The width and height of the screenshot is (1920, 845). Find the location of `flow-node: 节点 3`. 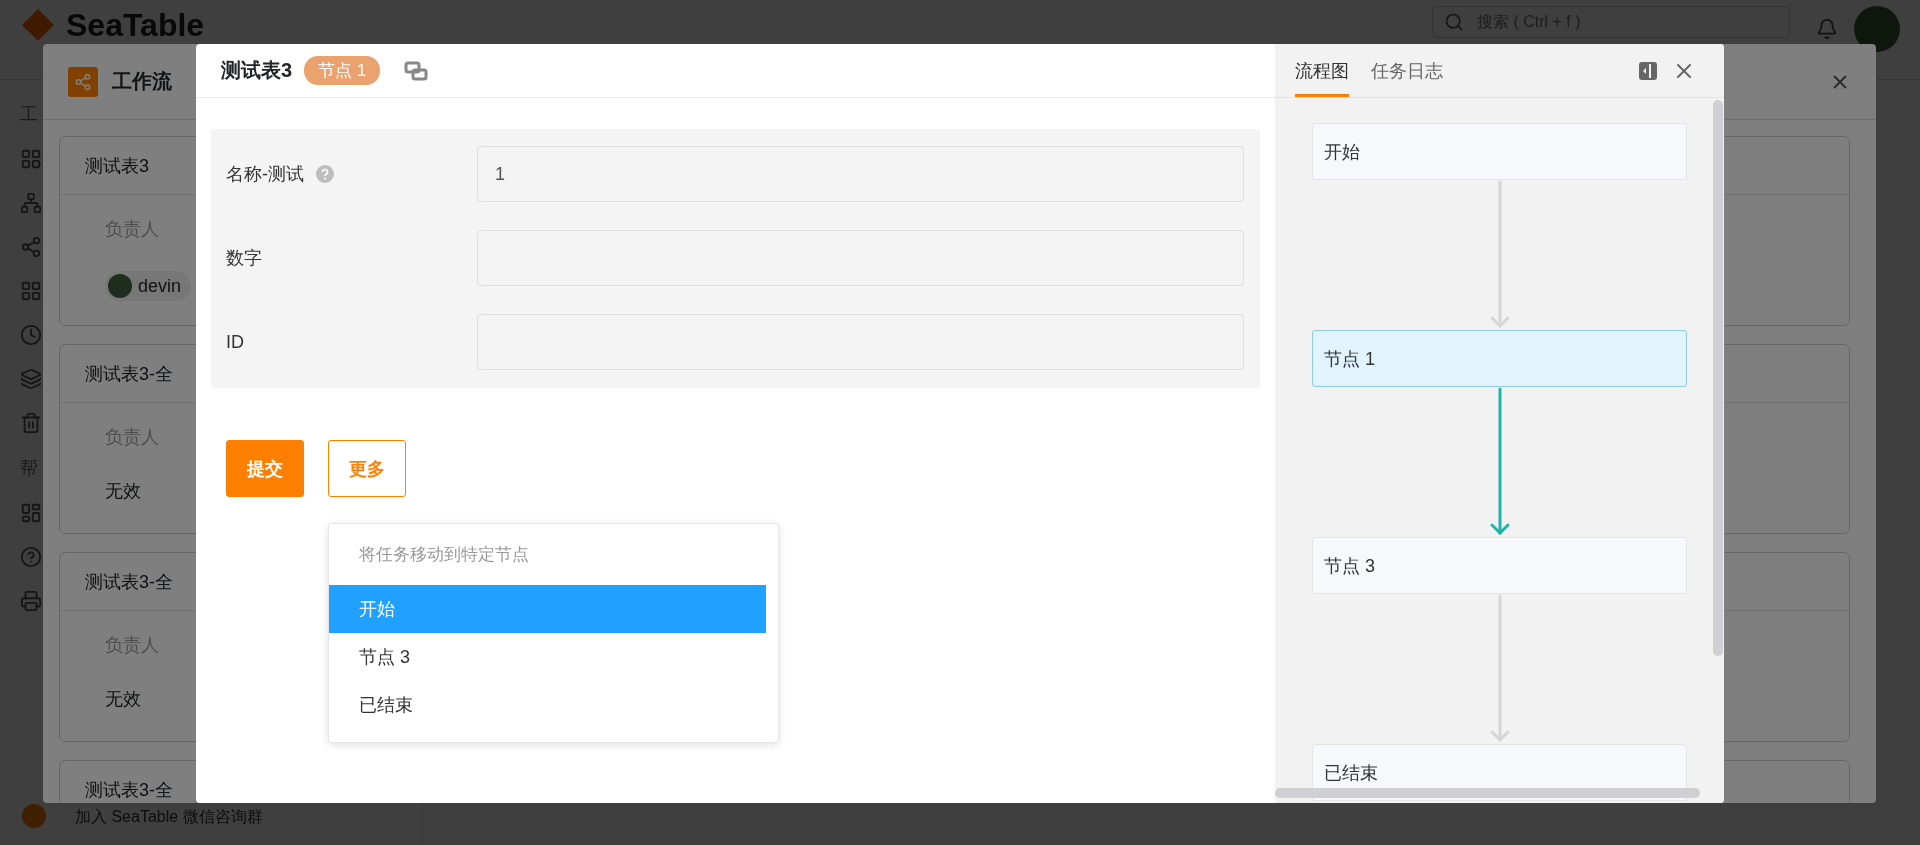

flow-node: 节点 3 is located at coordinates (1499, 565).